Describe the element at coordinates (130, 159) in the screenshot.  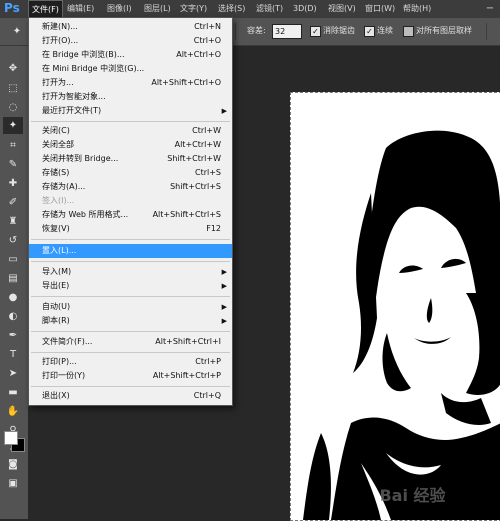
I see `menu-item-close-go-bridge: 关闭并转到 Bridge... Shift+Ctrl+W` at that location.